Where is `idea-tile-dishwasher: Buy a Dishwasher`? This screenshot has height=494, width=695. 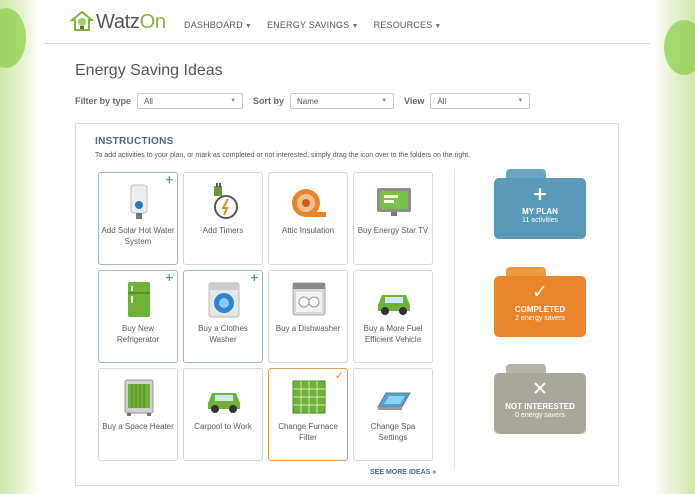
idea-tile-dishwasher: Buy a Dishwasher is located at coordinates (308, 316).